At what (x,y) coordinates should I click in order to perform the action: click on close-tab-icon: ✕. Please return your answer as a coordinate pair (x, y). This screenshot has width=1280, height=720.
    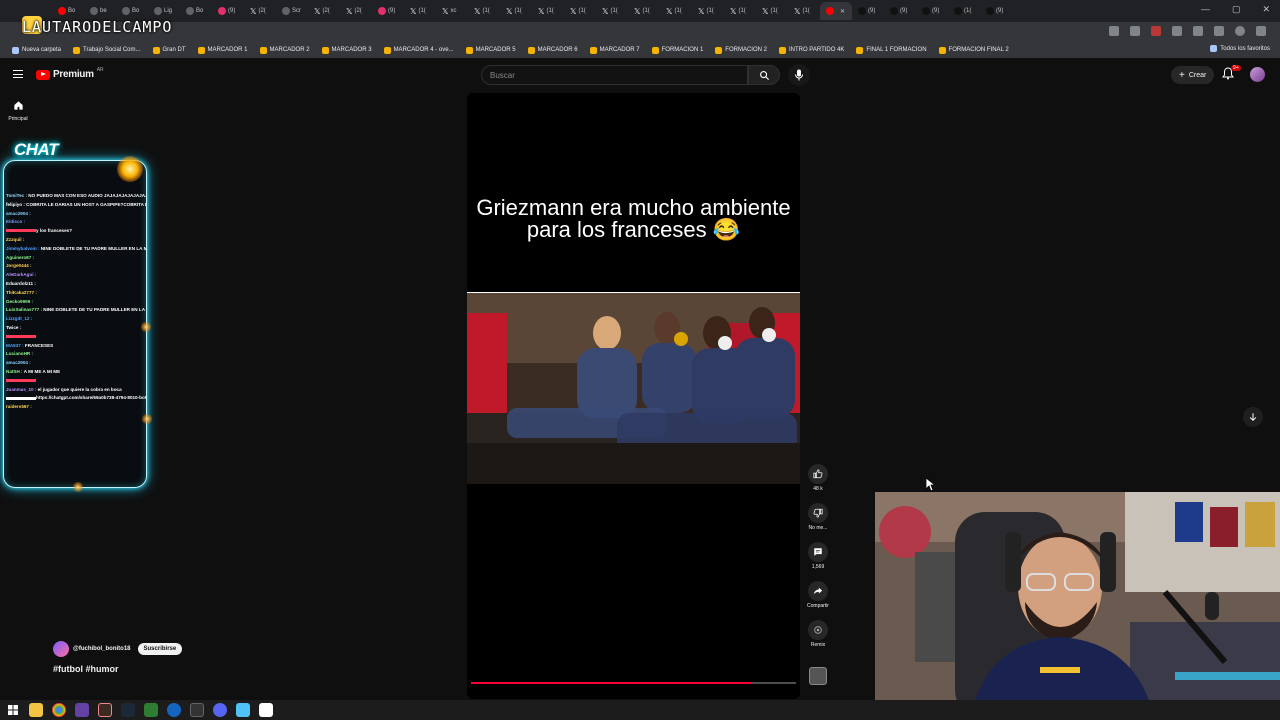
    Looking at the image, I should click on (842, 11).